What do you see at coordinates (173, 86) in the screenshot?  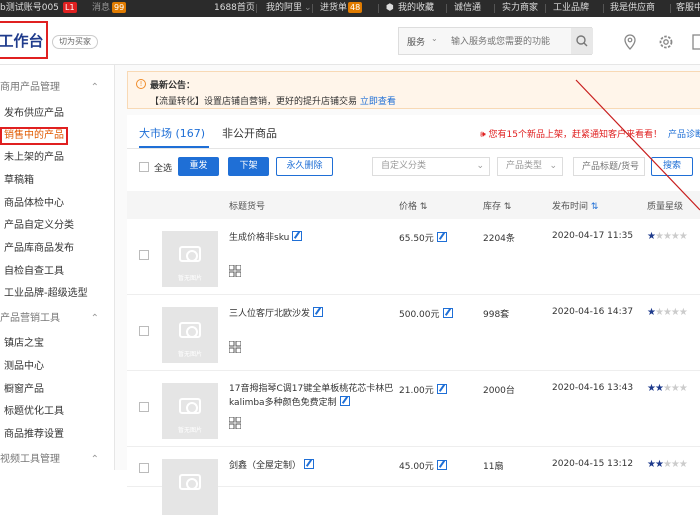 I see `announcement-title: 最新公告：` at bounding box center [173, 86].